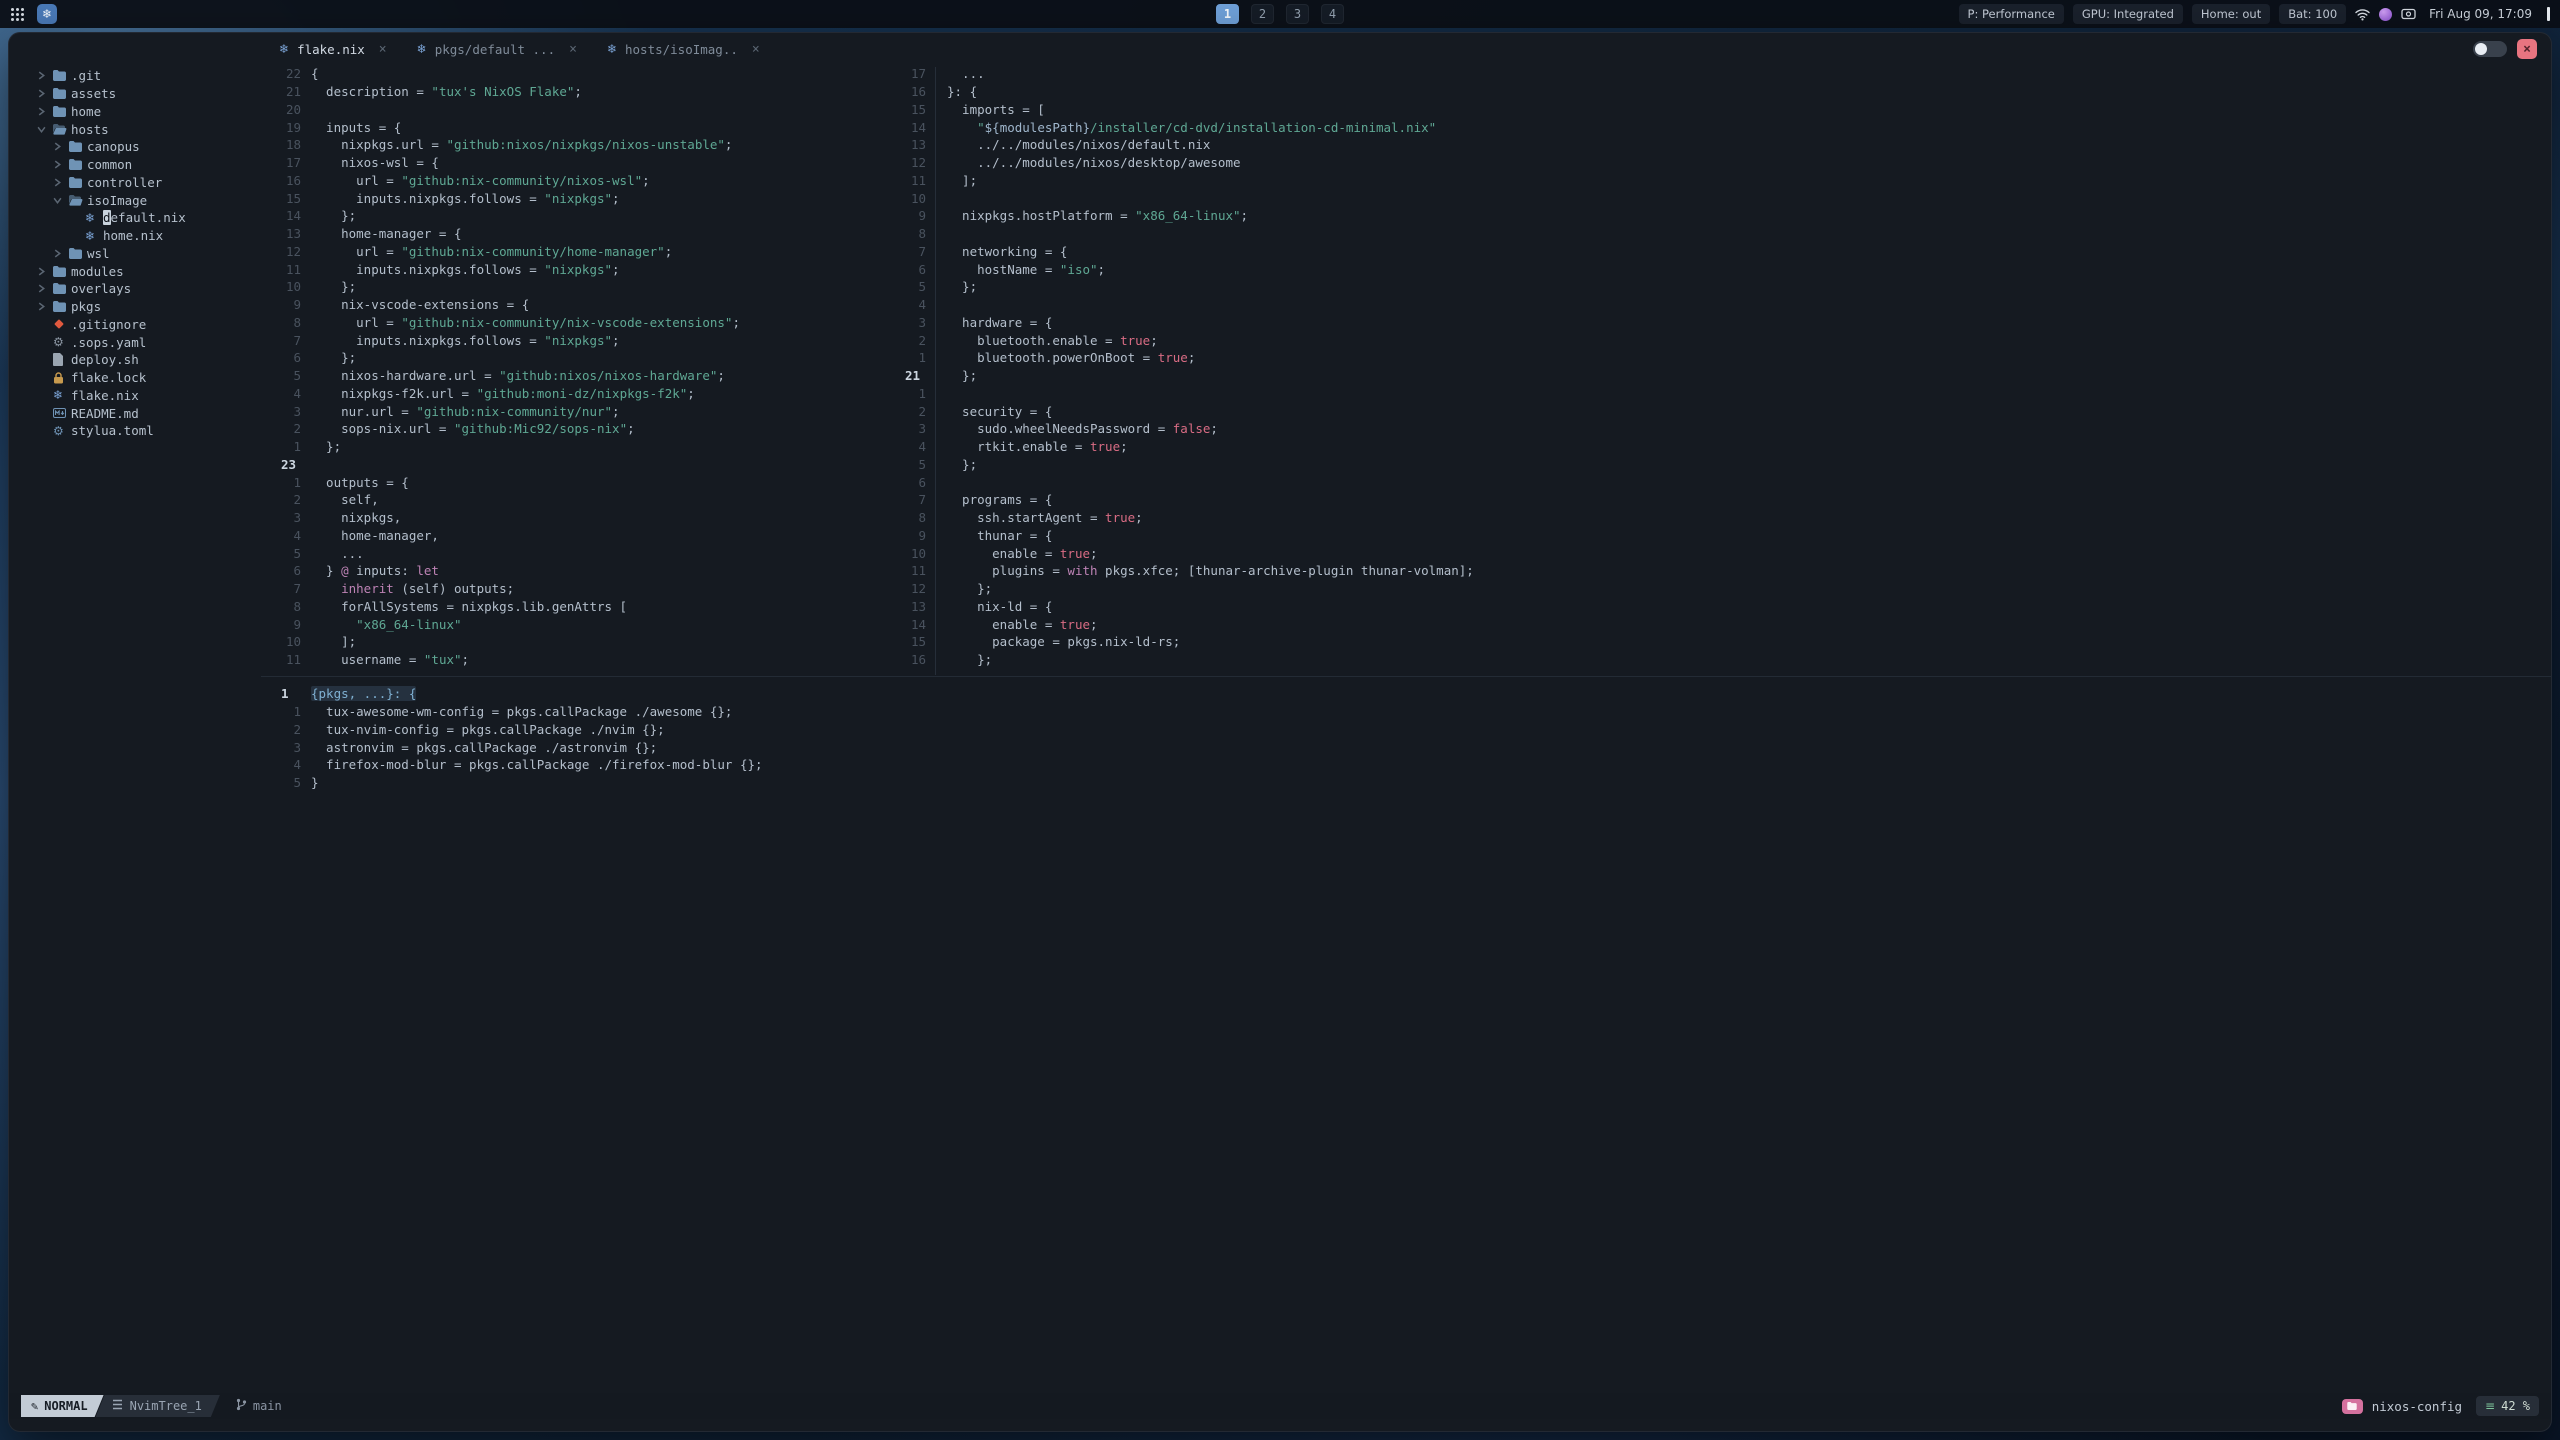 The image size is (2560, 1440). What do you see at coordinates (603, 624) in the screenshot?
I see `code-line: 9 "x86_64-linux"` at bounding box center [603, 624].